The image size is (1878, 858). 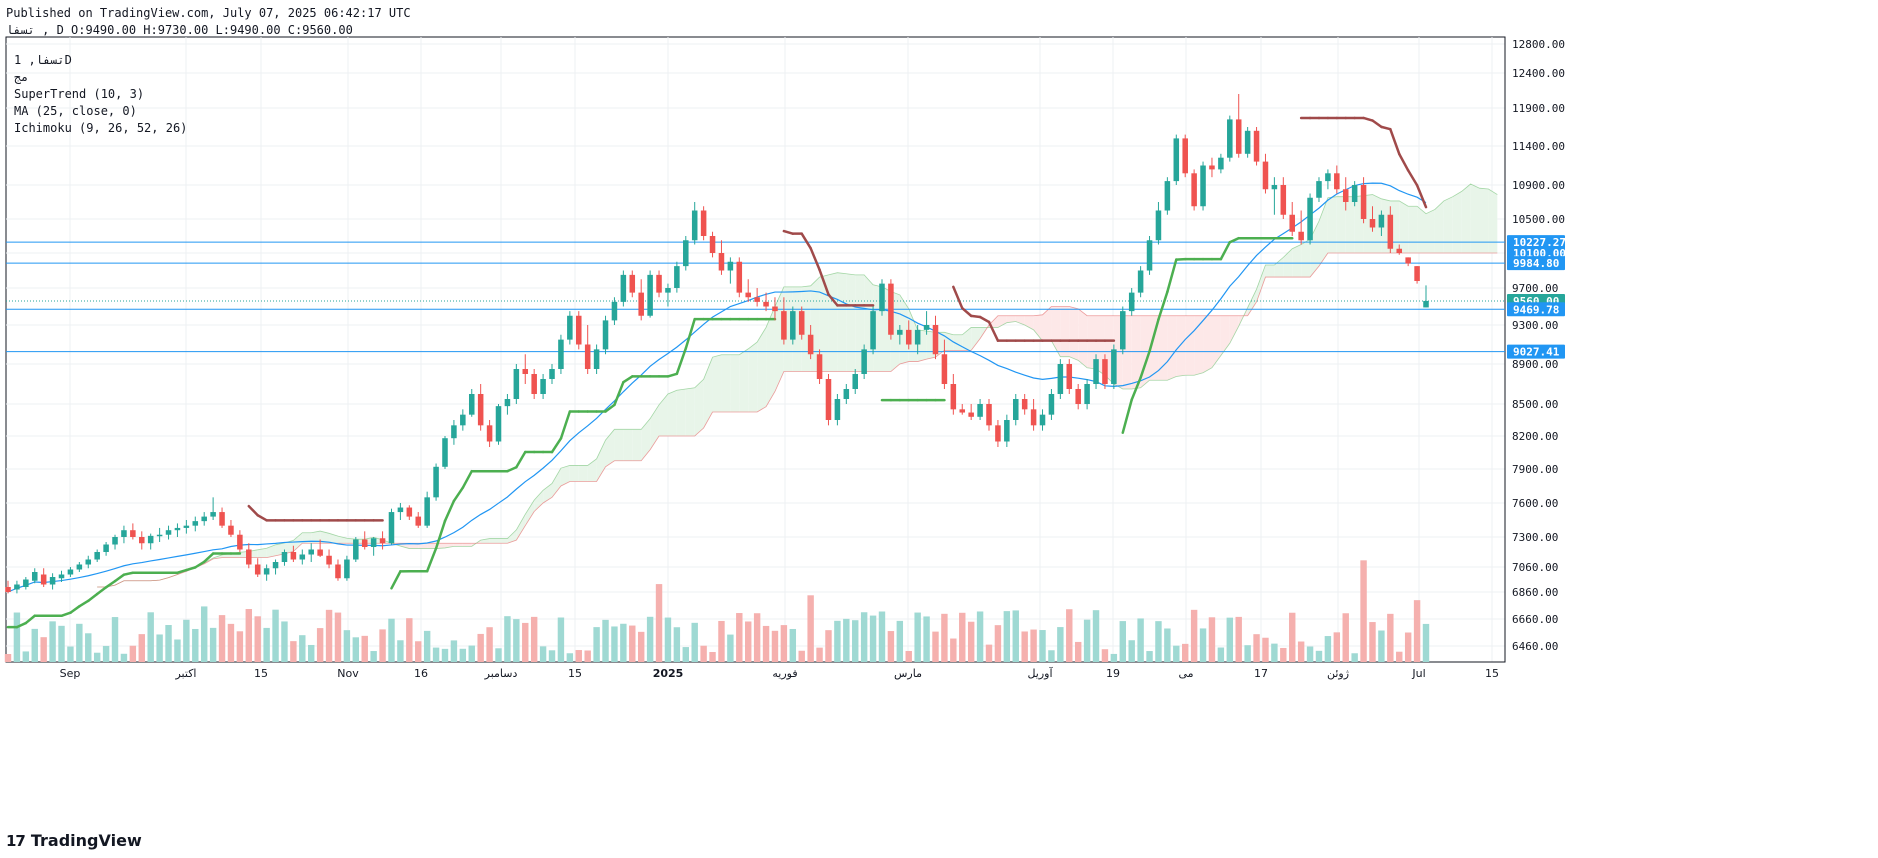 What do you see at coordinates (668, 673) in the screenshot?
I see `time-tick-label: 2025` at bounding box center [668, 673].